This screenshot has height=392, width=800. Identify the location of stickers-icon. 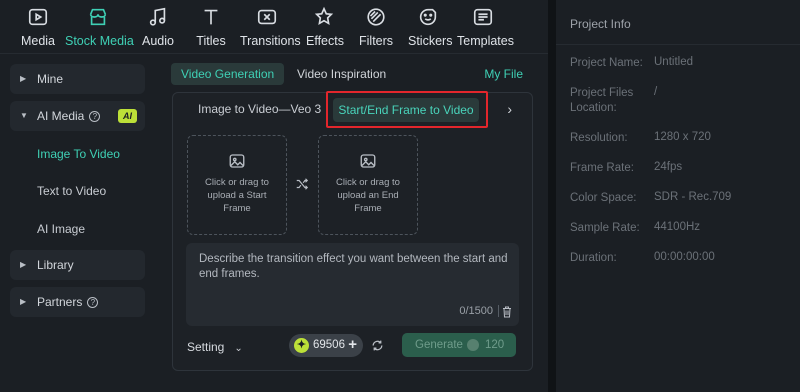
(428, 18).